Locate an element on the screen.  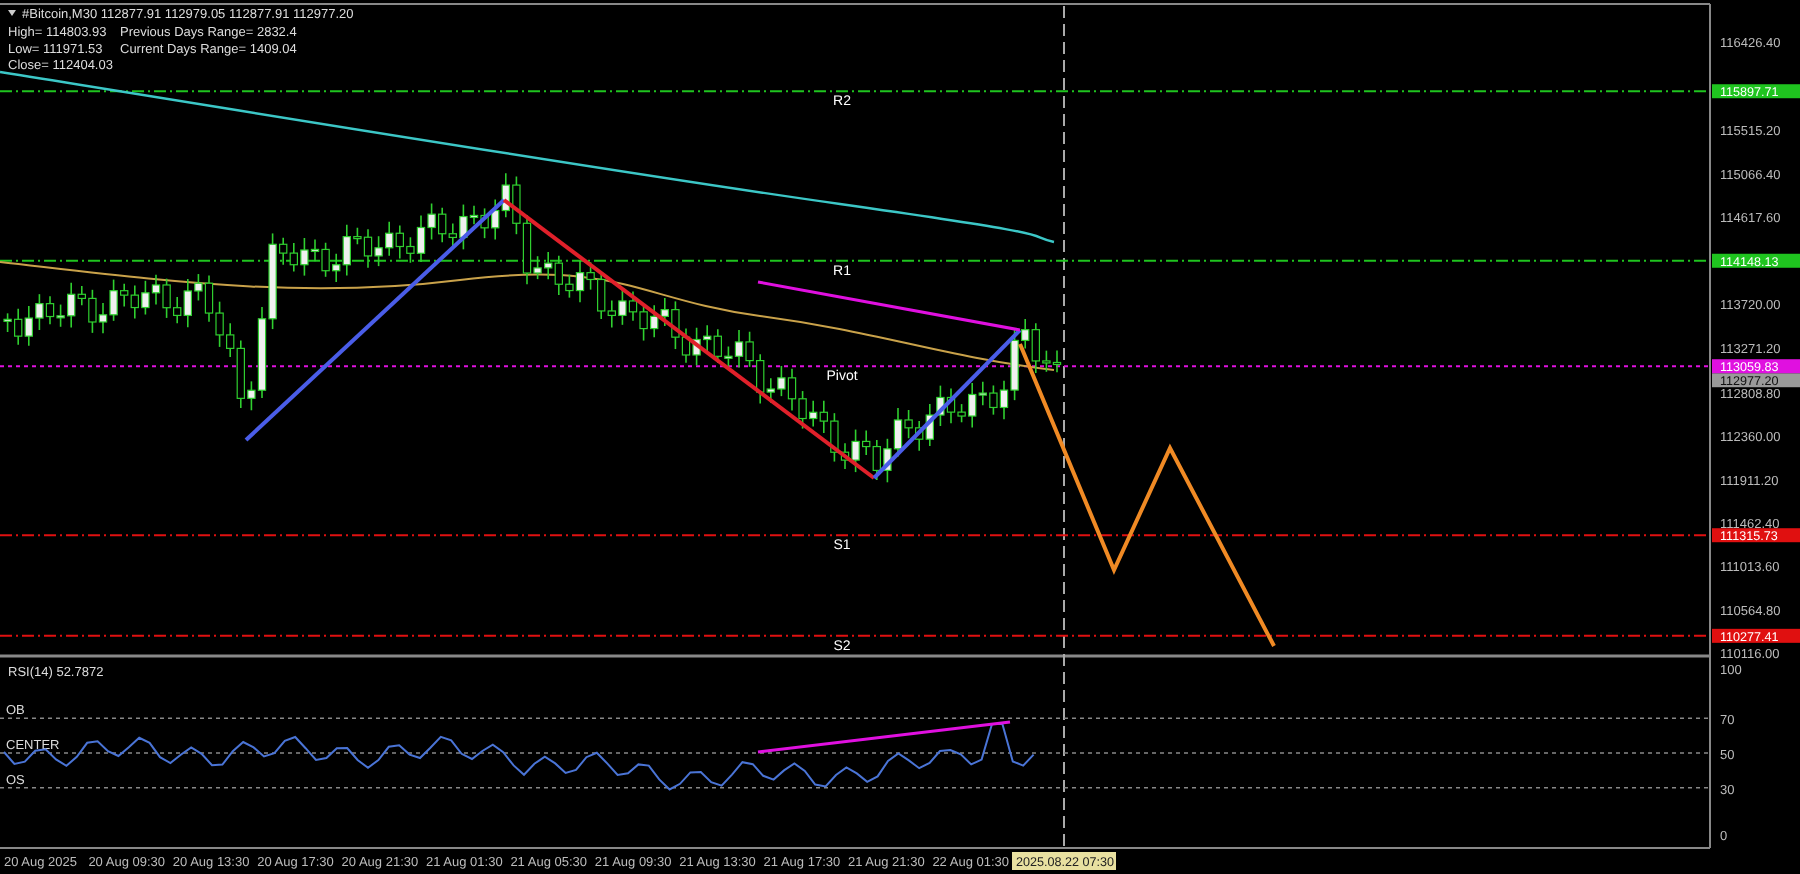
caret-icon is located at coordinates (12, 13).